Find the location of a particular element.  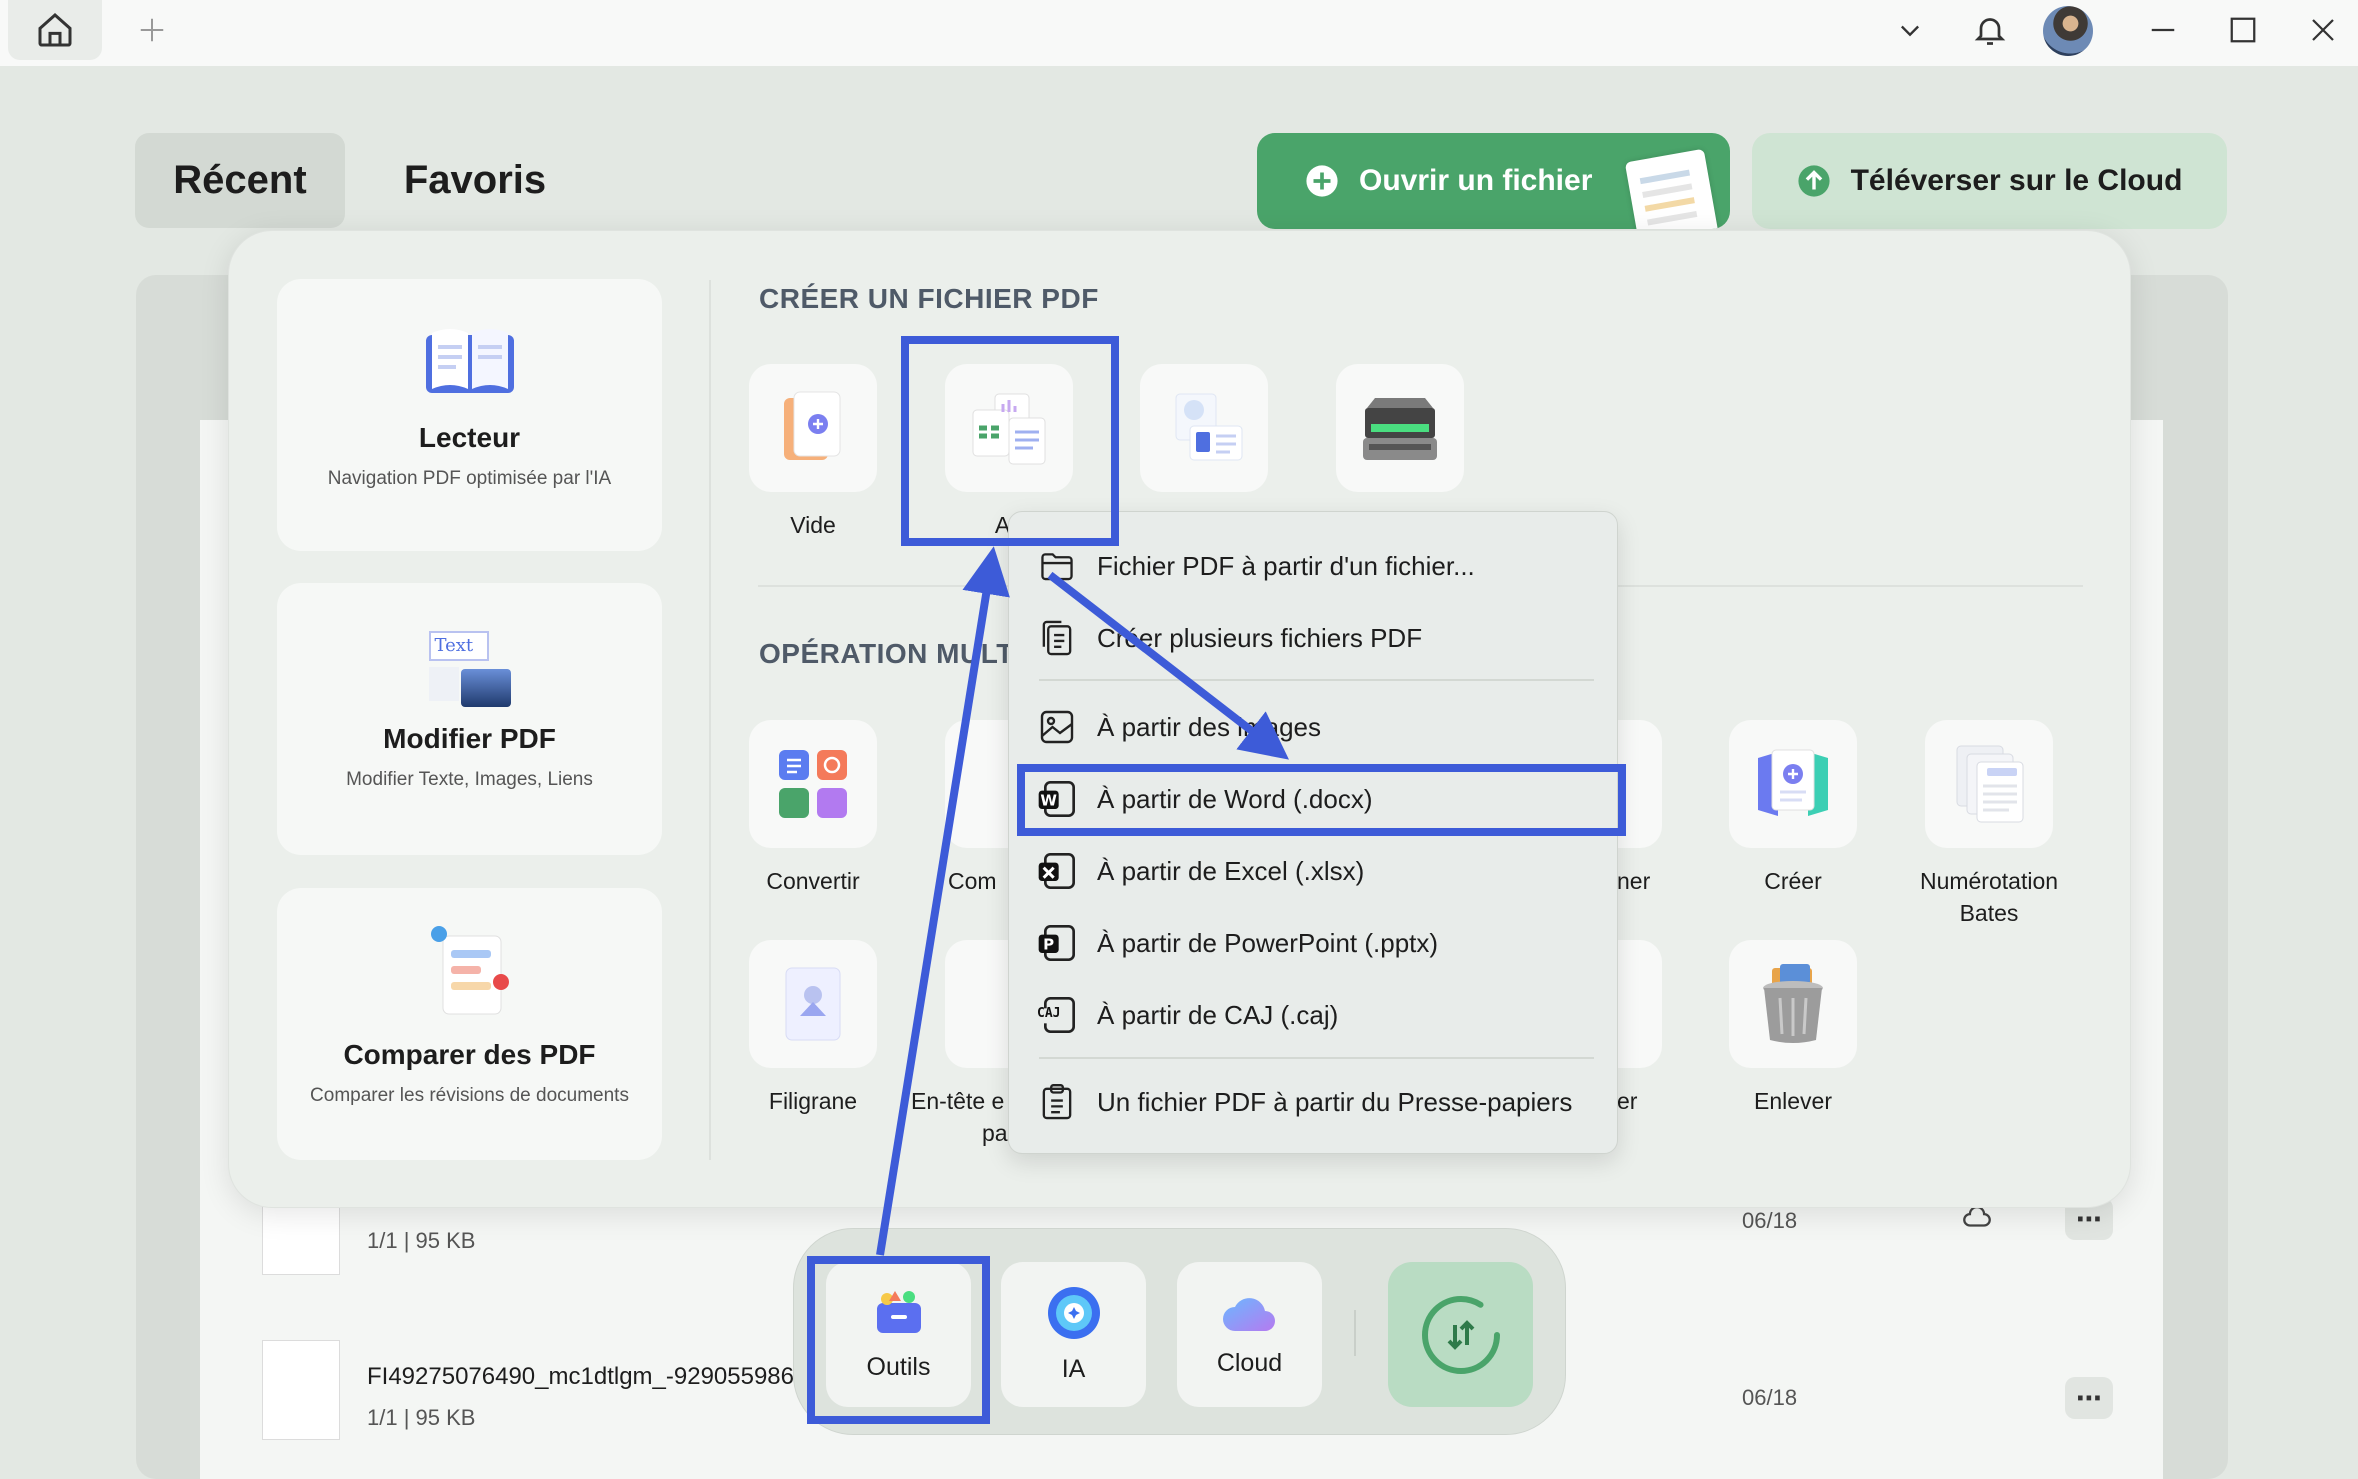

maximize-button is located at coordinates (2243, 30).